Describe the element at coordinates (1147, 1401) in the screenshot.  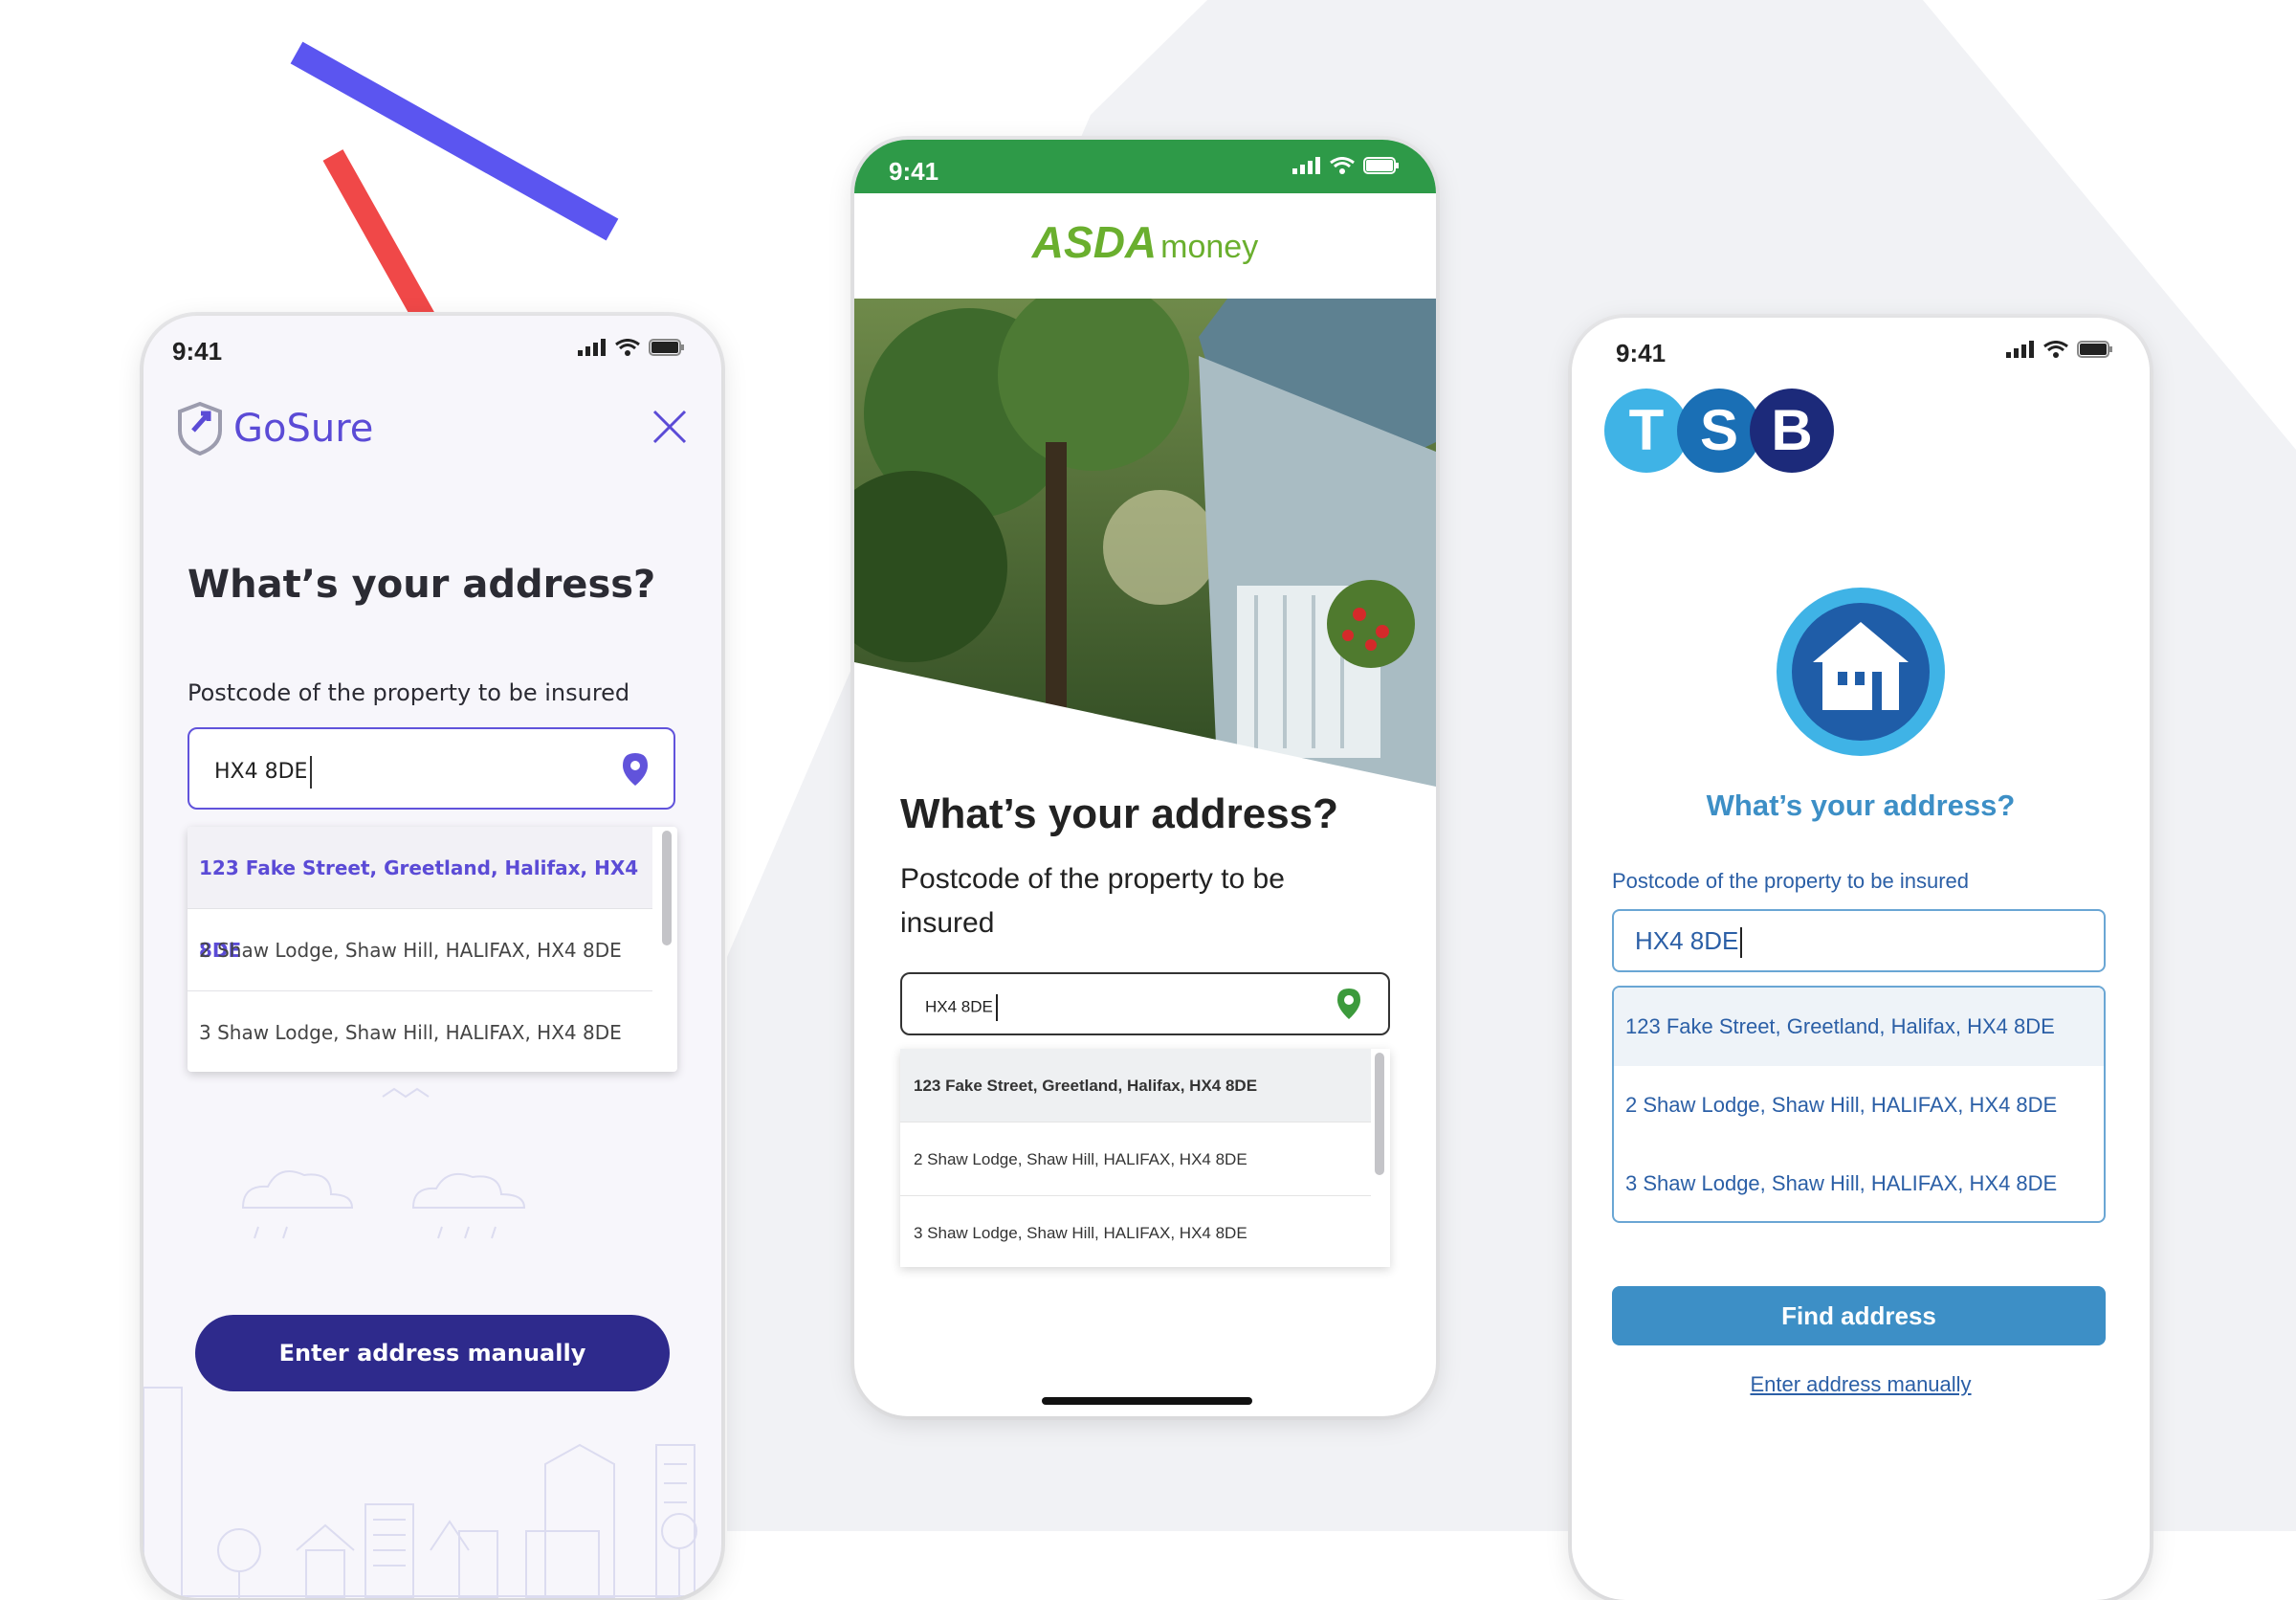
I see `home-indicator` at that location.